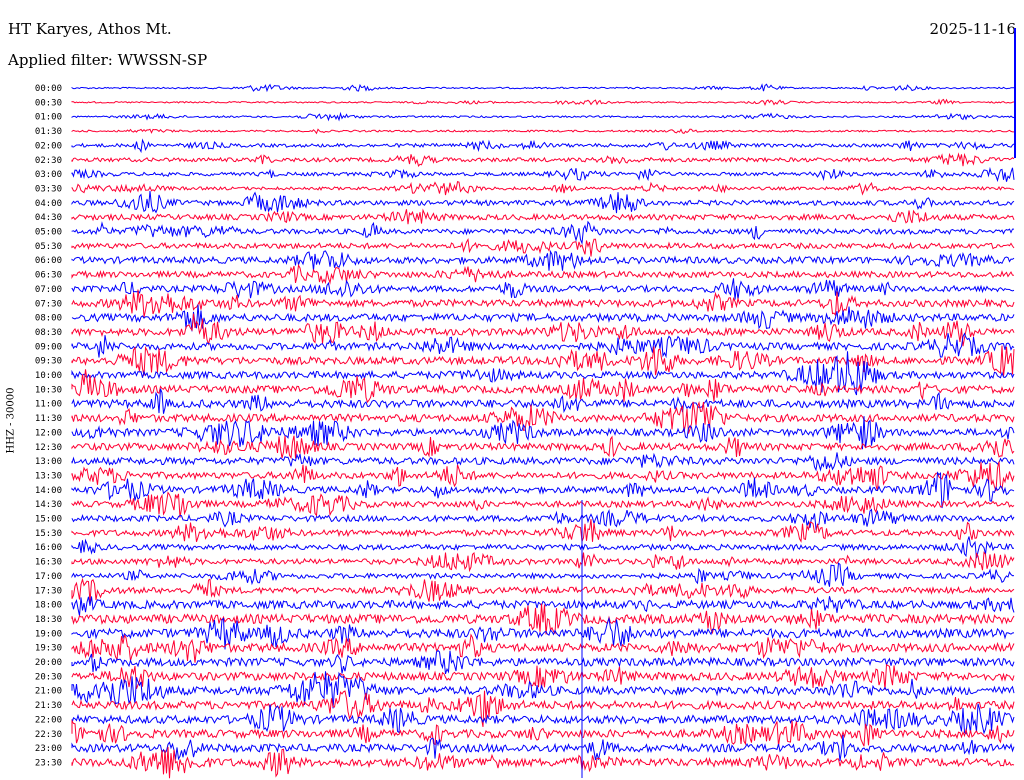  I want to click on time-label: 02:00, so click(48, 146).